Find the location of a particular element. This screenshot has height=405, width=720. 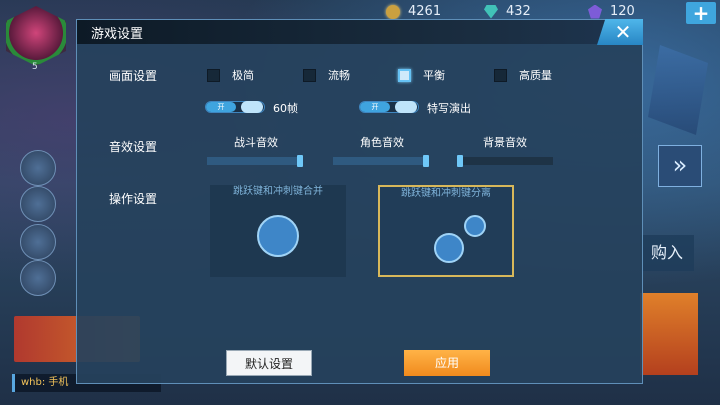

graphics-option-balanced: 平衡 is located at coordinates (421, 75).